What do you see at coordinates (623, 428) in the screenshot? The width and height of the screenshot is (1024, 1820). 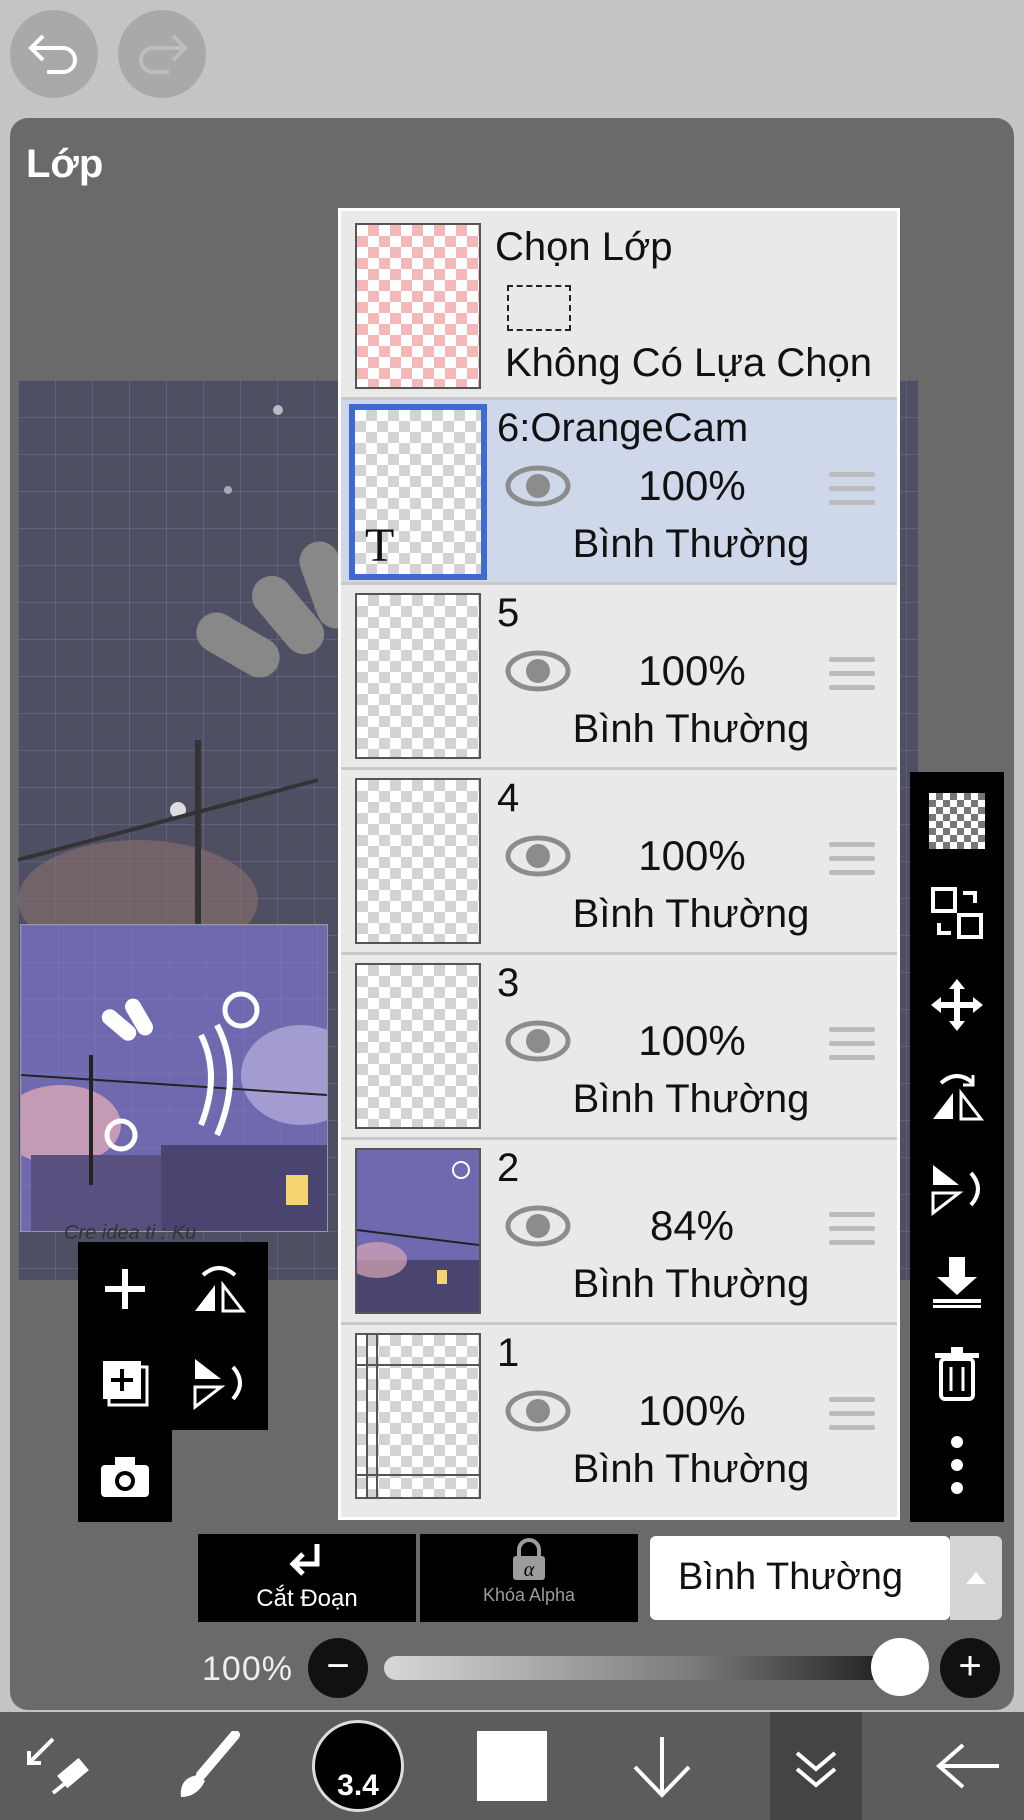 I see `layer-name: 6:OrangeCam` at bounding box center [623, 428].